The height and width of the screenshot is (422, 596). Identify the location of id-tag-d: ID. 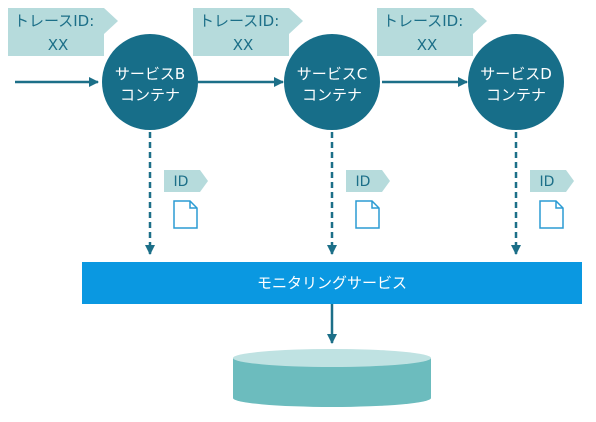
(552, 181).